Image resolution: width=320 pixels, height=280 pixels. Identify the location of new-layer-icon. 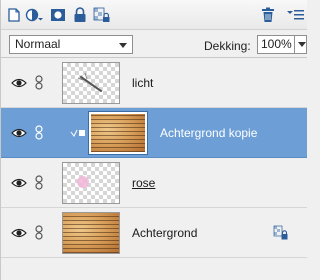
(14, 15).